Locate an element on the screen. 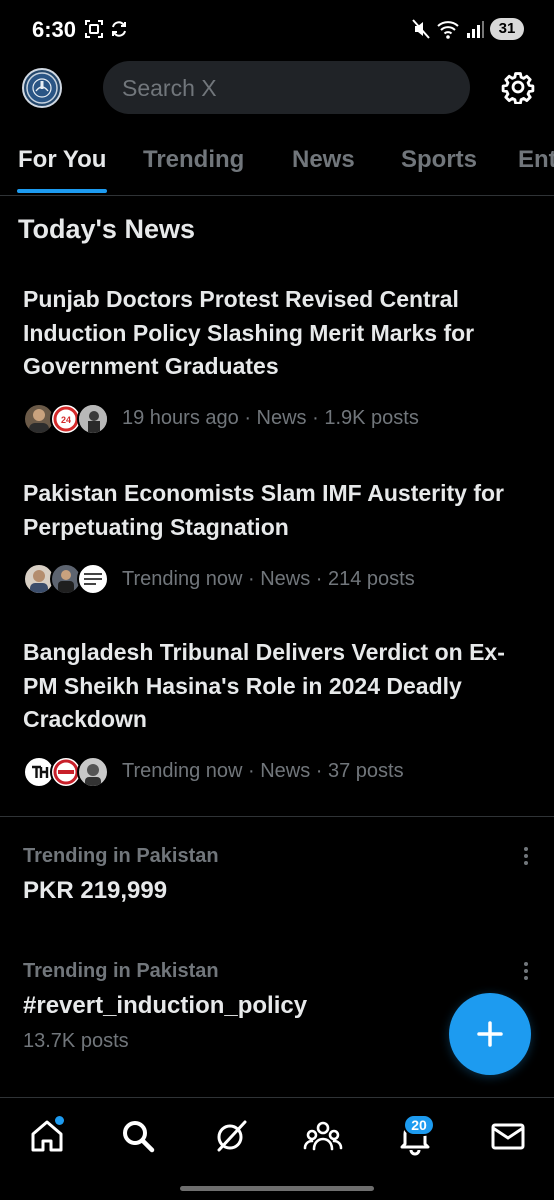 The width and height of the screenshot is (554, 1200). gesture-home-indicator is located at coordinates (277, 1188).